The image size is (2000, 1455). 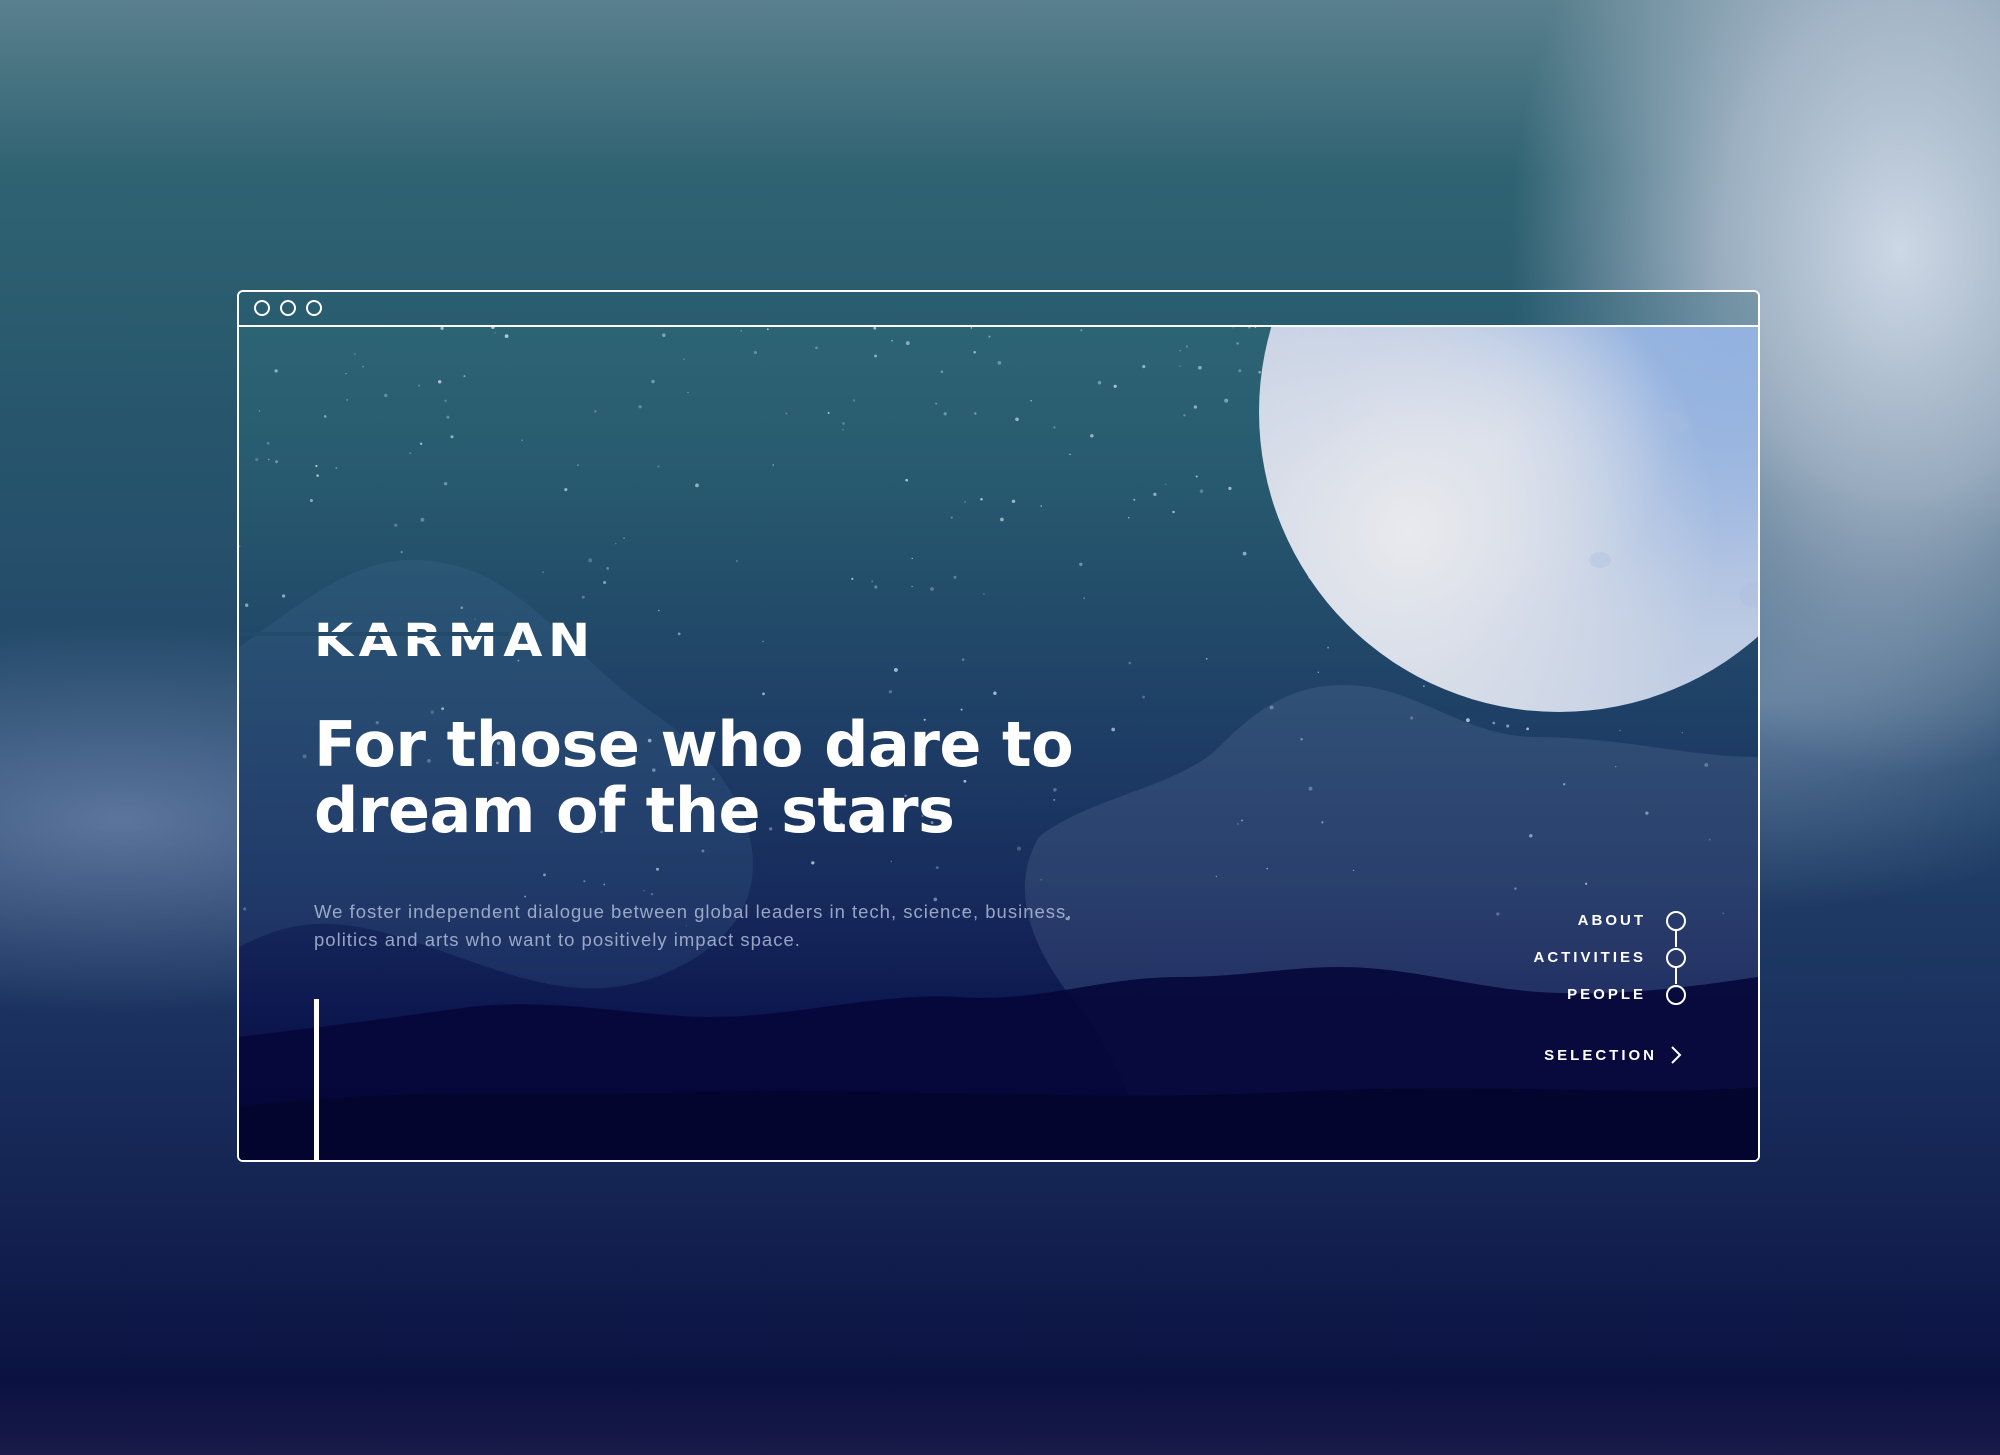 What do you see at coordinates (316, 1079) in the screenshot?
I see `scroll-indicator` at bounding box center [316, 1079].